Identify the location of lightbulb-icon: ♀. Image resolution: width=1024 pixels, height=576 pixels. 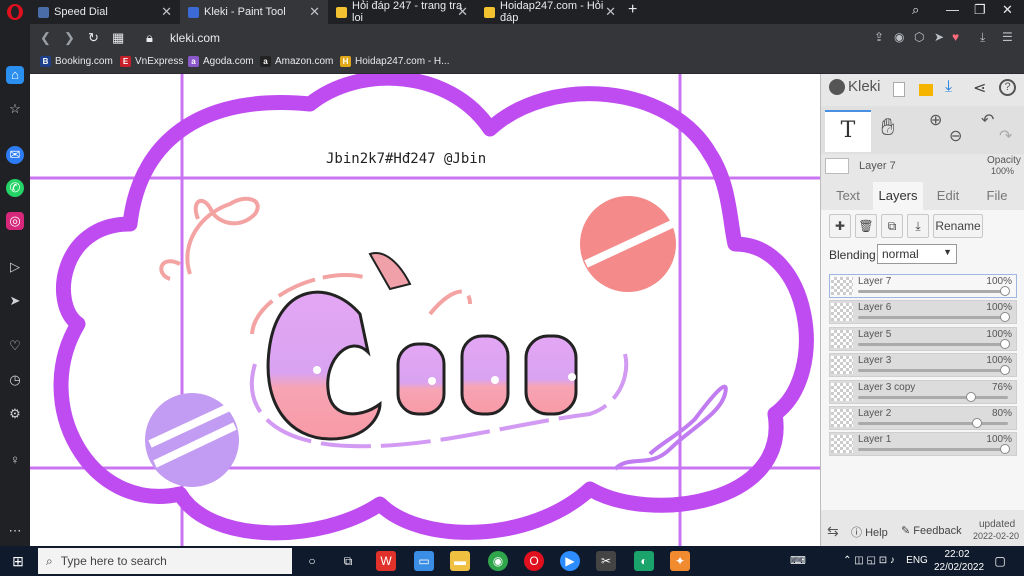
(15, 460).